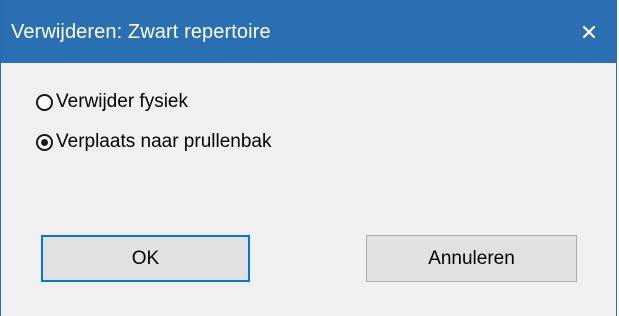 The image size is (619, 316). I want to click on radio-move-to-trash: Verplaats naar prullenbak, so click(153, 142).